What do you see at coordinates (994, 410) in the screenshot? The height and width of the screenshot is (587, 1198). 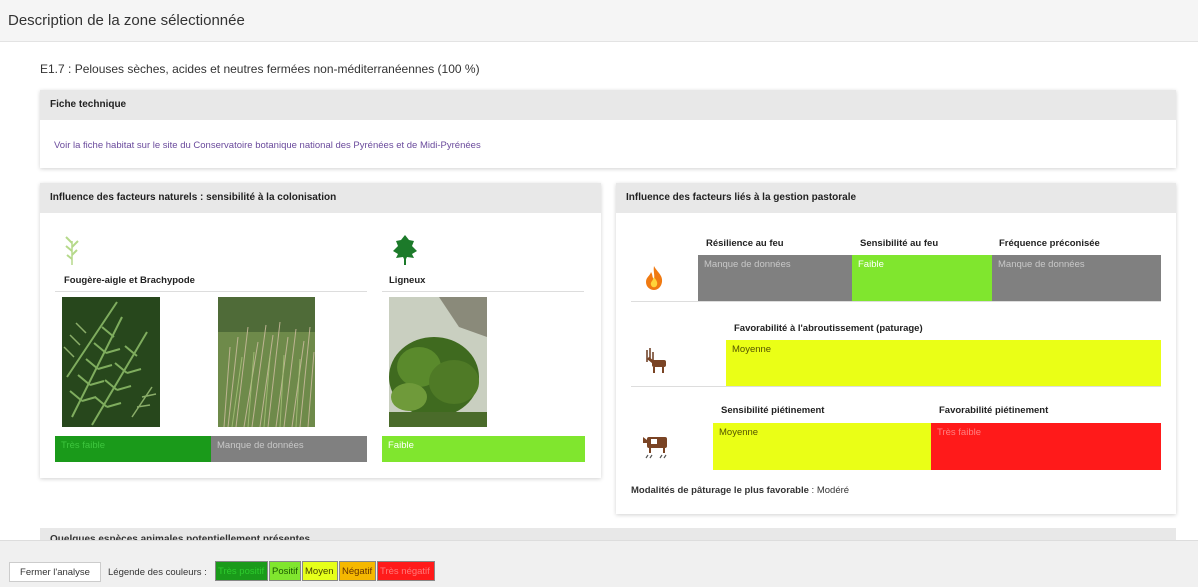 I see `trampling-favorability-header: Favorabilité piétinement` at bounding box center [994, 410].